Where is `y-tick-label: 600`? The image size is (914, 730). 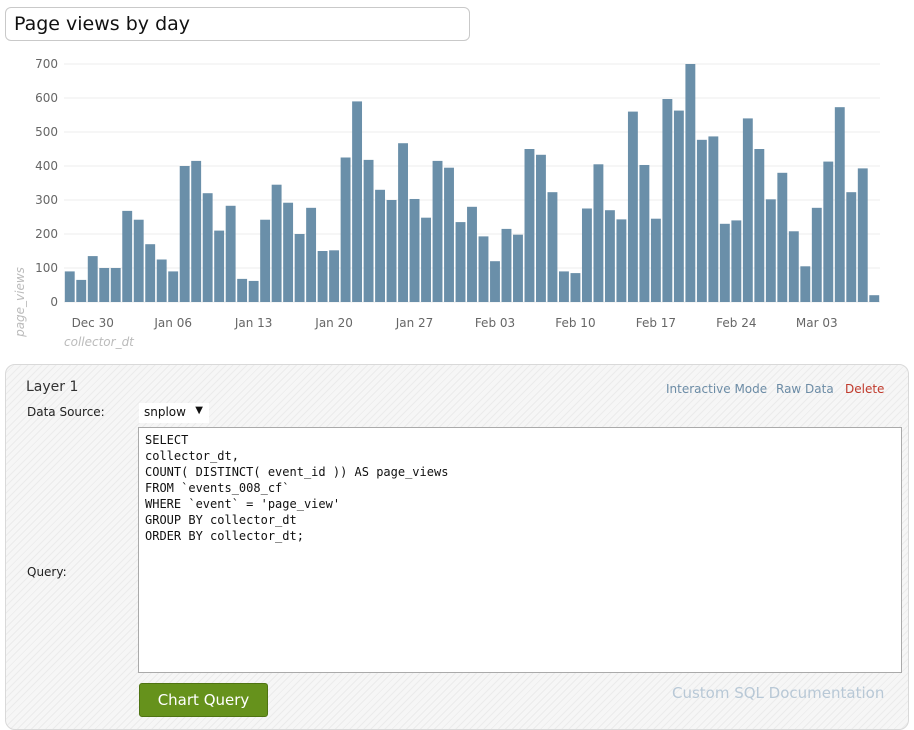
y-tick-label: 600 is located at coordinates (46, 98).